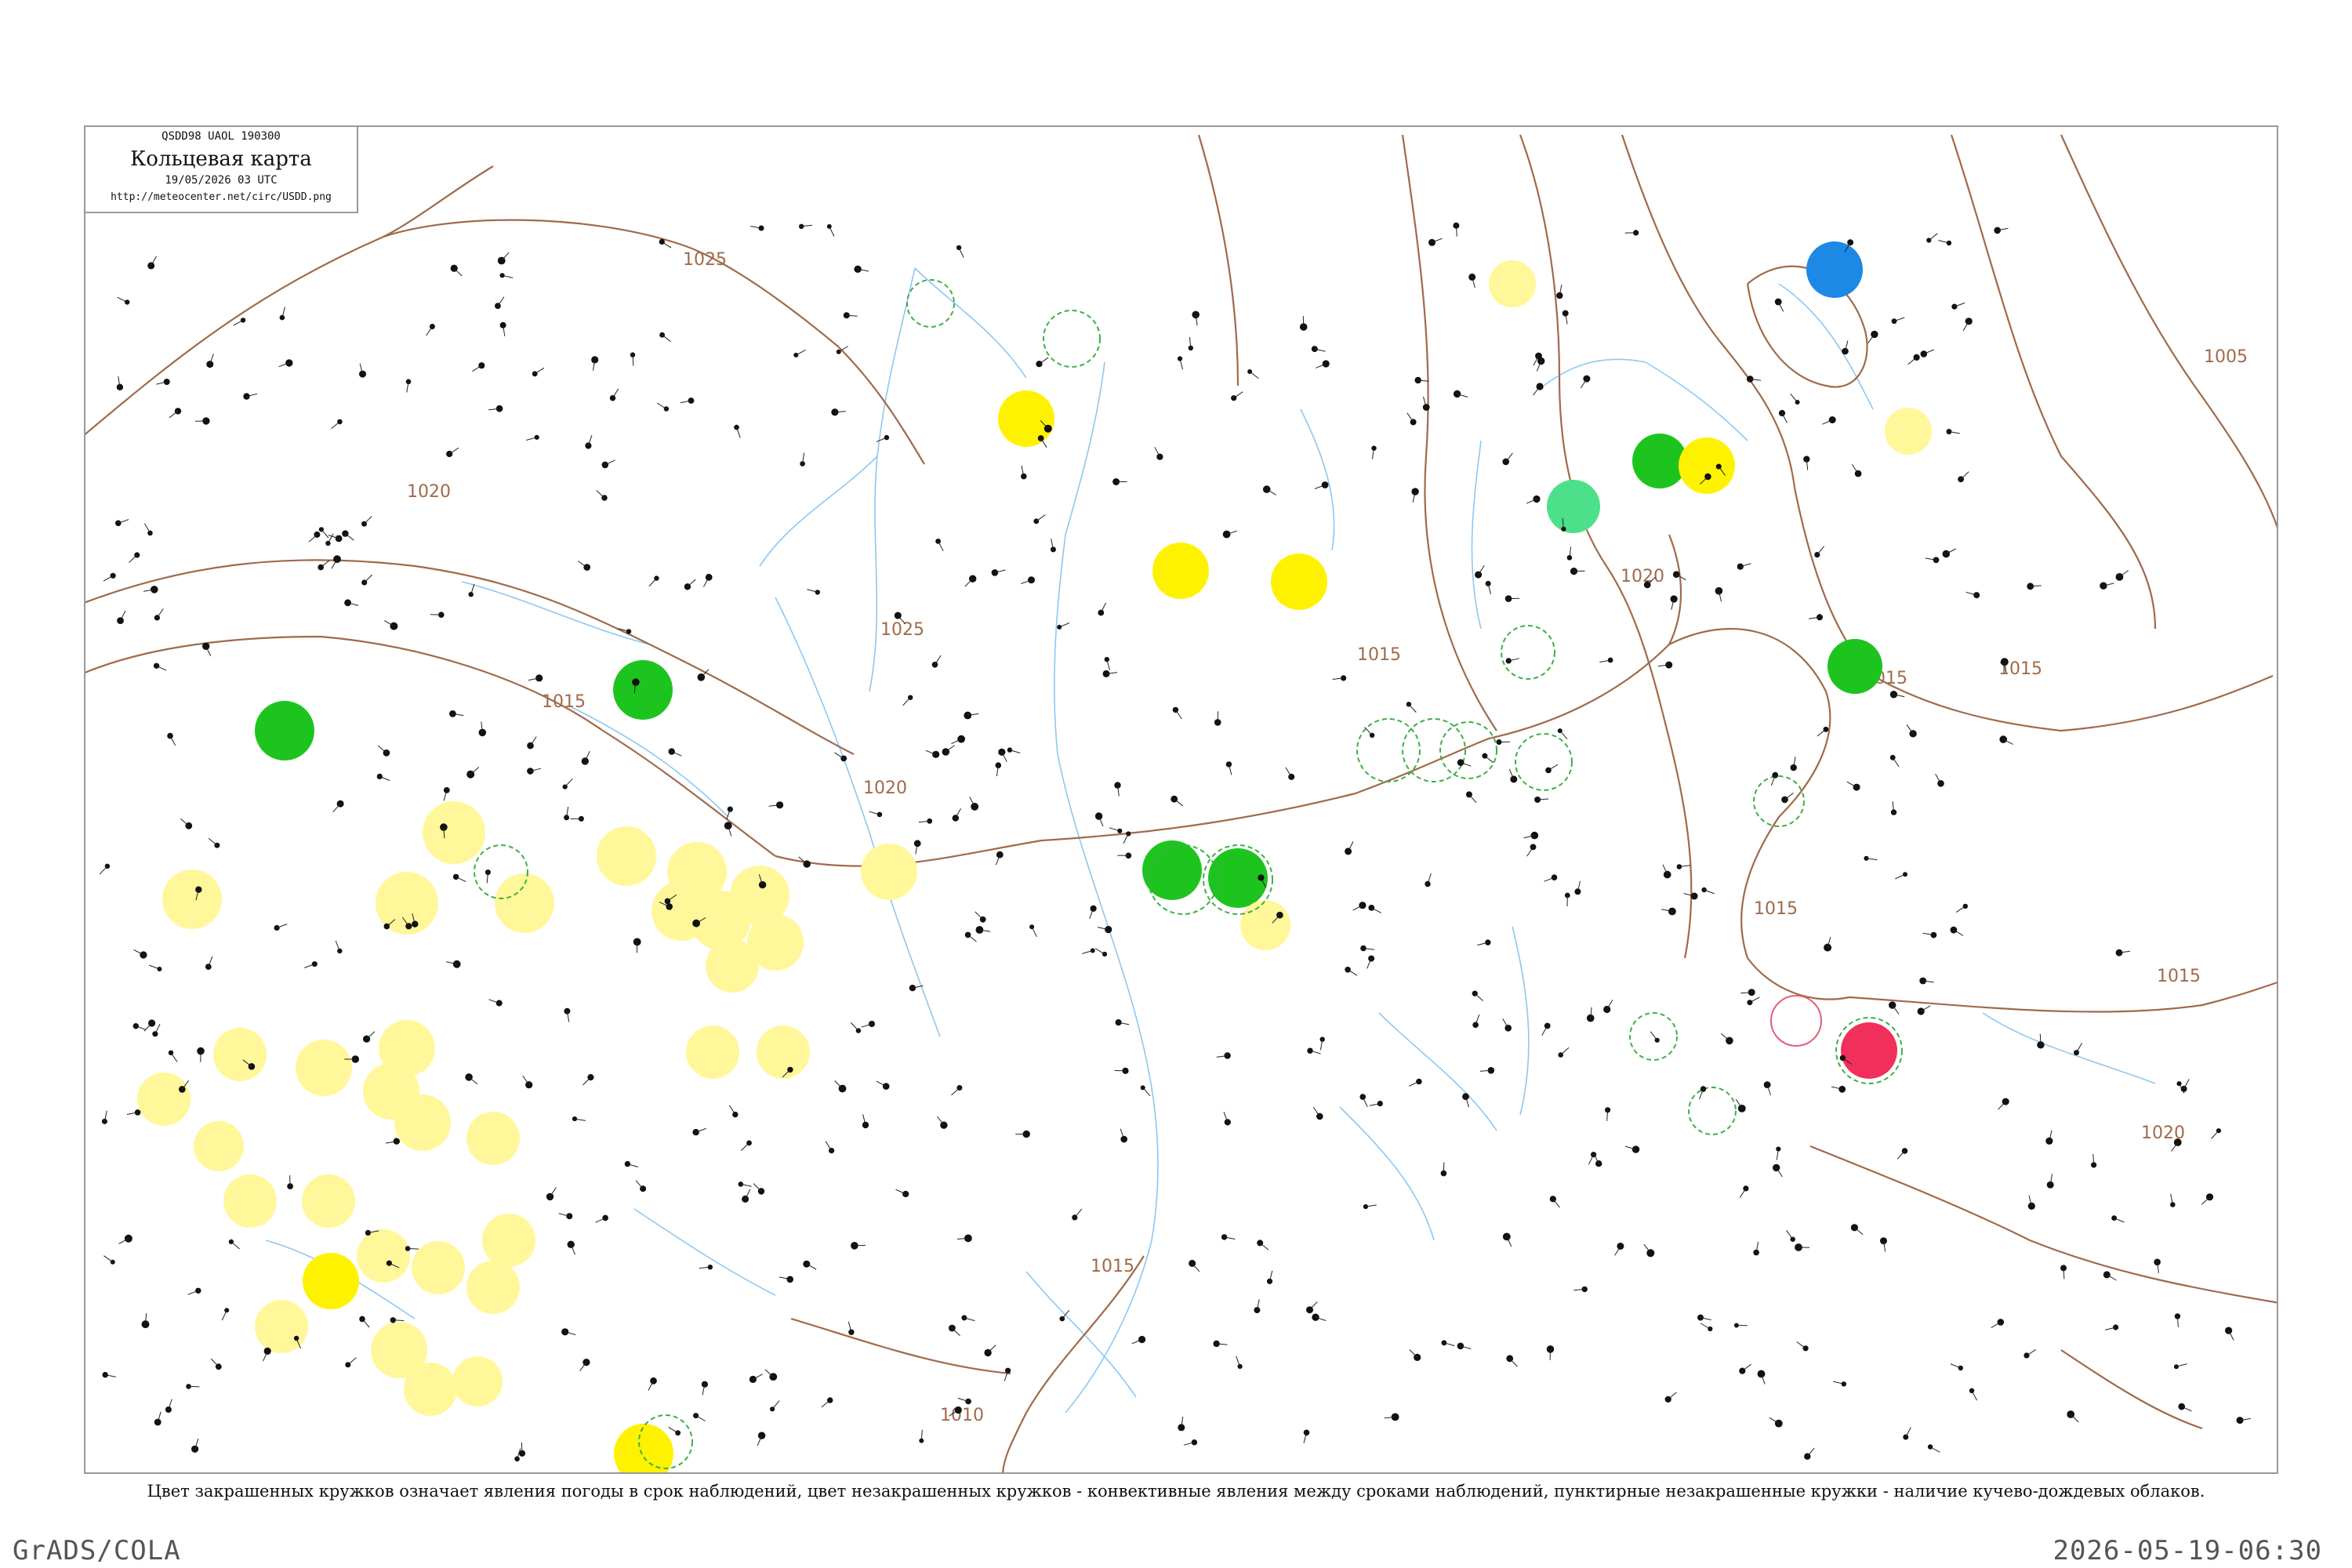  Describe the element at coordinates (221, 159) in the screenshot. I see `map-title: Кольцевая карта` at that location.